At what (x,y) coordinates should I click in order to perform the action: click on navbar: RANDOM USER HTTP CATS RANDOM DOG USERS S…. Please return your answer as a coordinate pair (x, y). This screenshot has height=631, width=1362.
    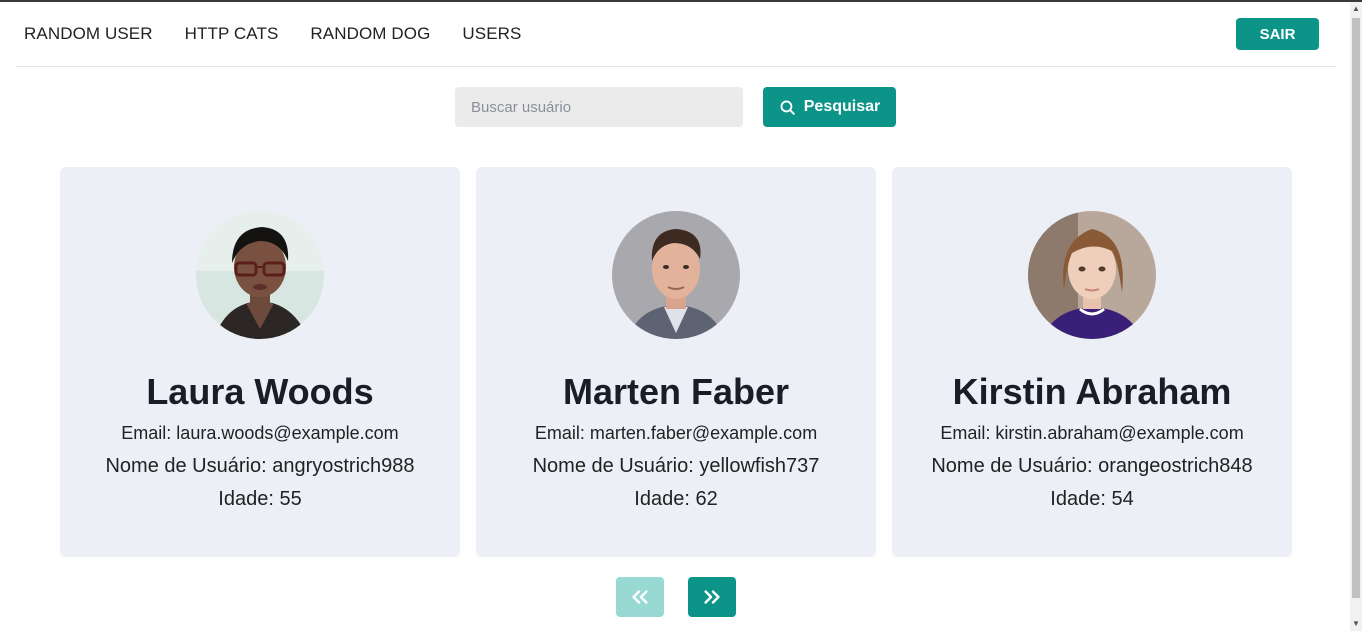
    Looking at the image, I should click on (676, 34).